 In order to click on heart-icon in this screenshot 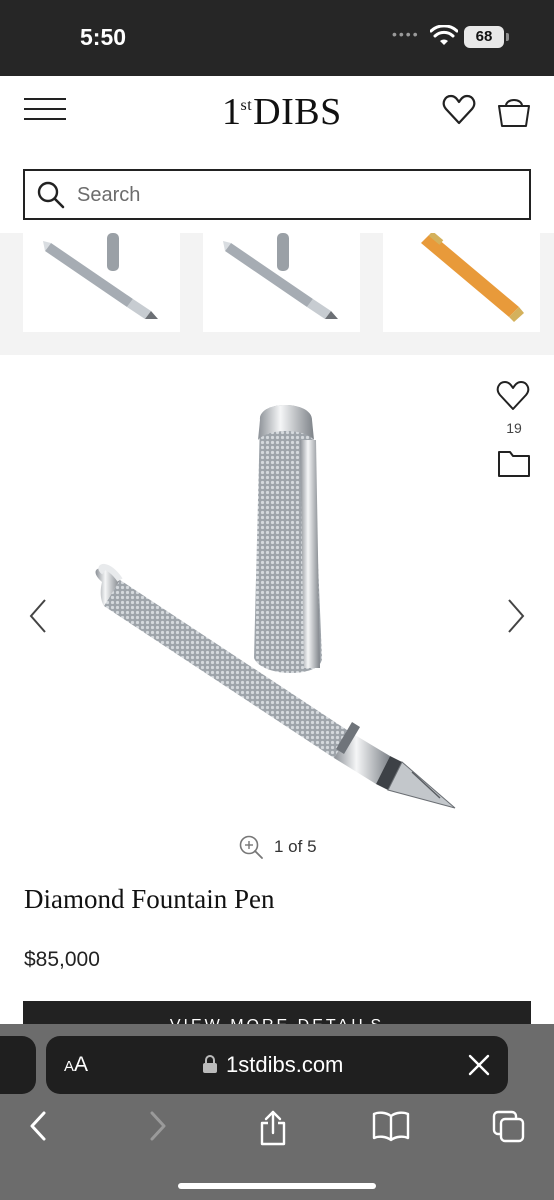, I will do `click(459, 110)`.